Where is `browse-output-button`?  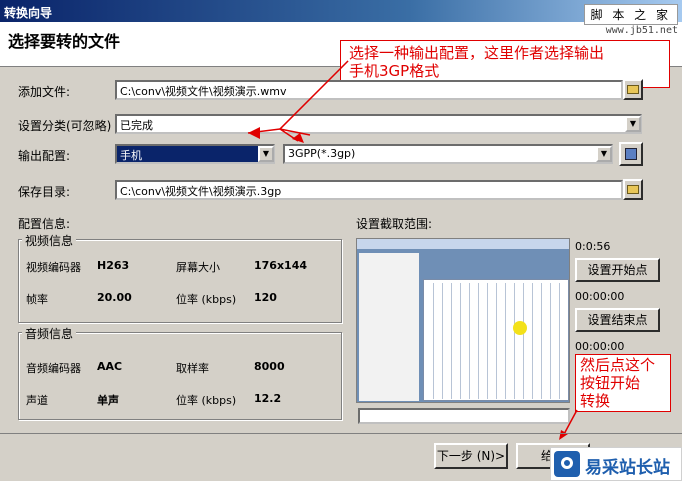
browse-output-button is located at coordinates (633, 189).